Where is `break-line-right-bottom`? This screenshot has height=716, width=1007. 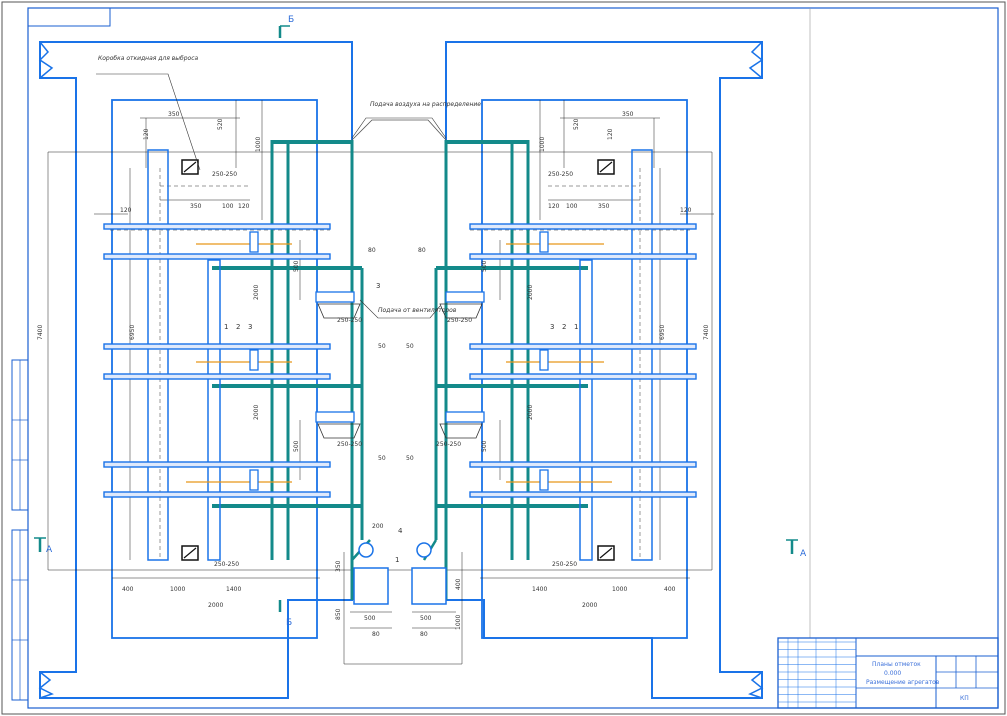
break-line-right-bottom is located at coordinates (756, 685).